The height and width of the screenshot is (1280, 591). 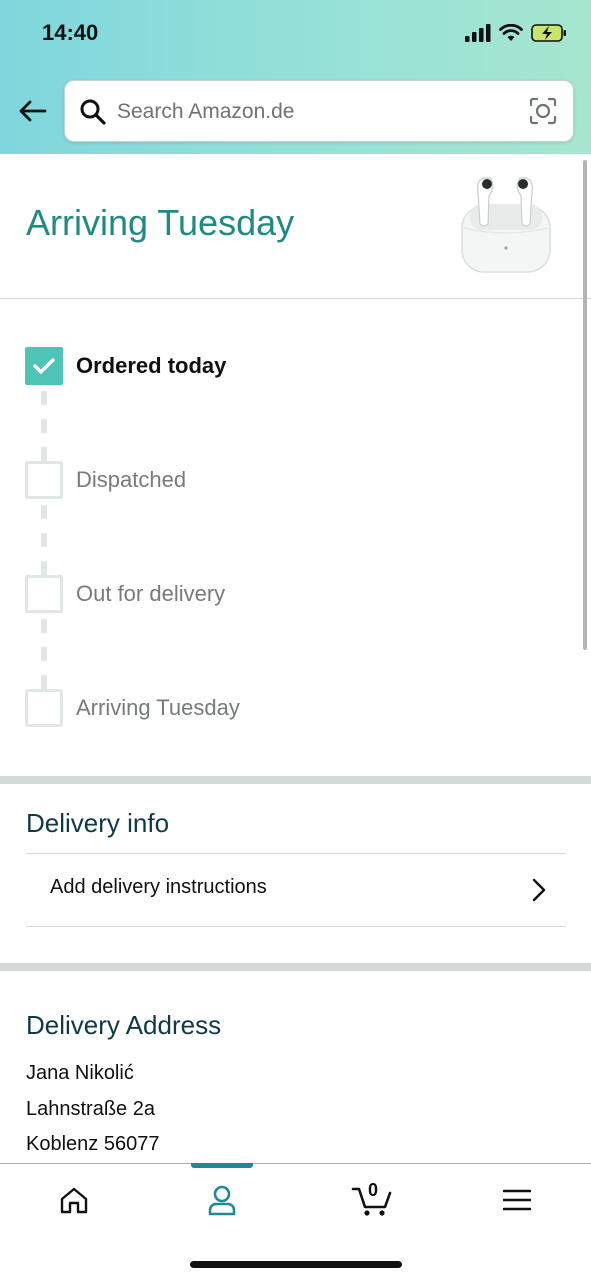 I want to click on search-icon, so click(x=93, y=112).